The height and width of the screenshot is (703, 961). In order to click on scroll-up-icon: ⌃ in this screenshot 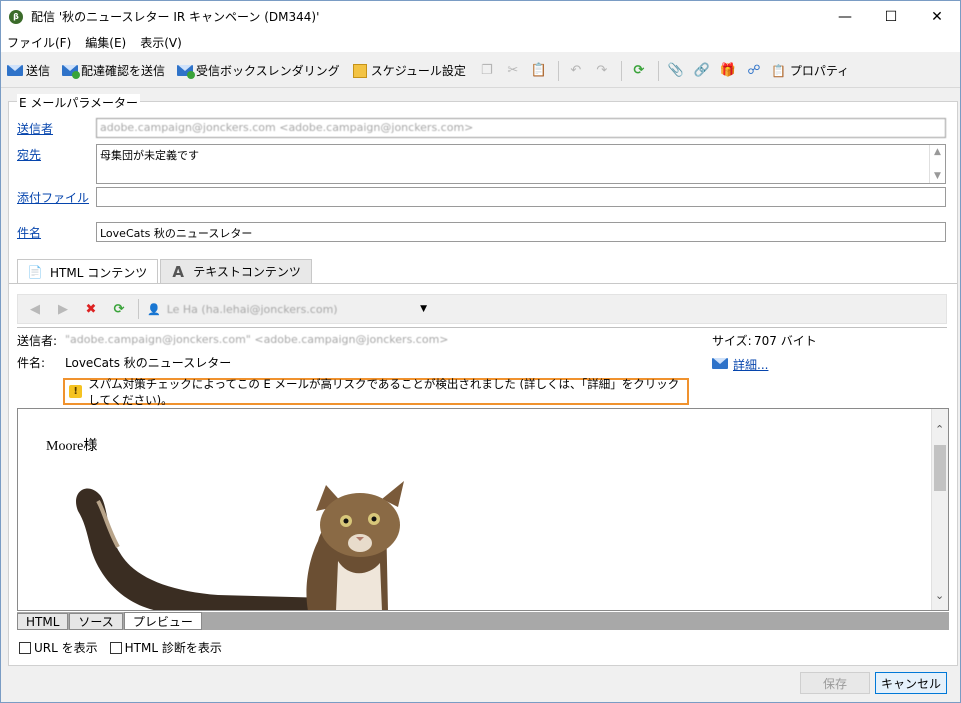, I will do `click(939, 429)`.